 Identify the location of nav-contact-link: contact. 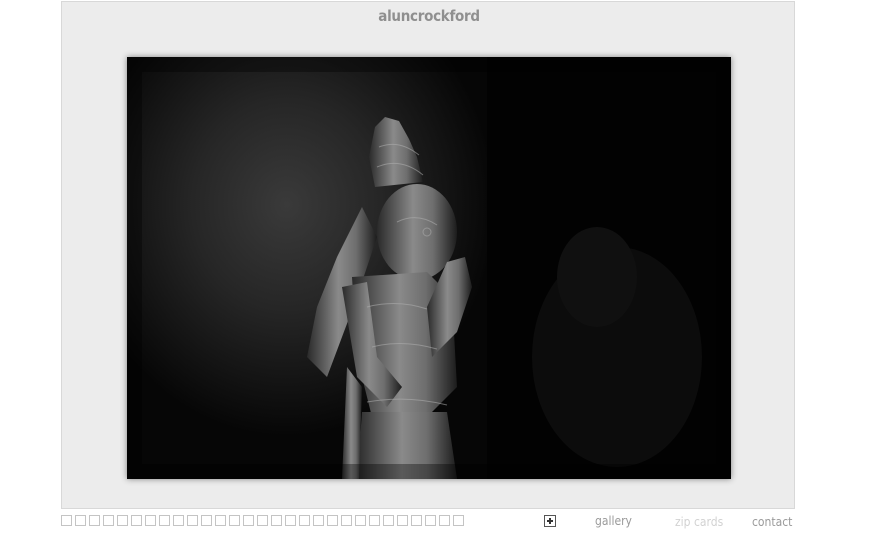
(772, 522).